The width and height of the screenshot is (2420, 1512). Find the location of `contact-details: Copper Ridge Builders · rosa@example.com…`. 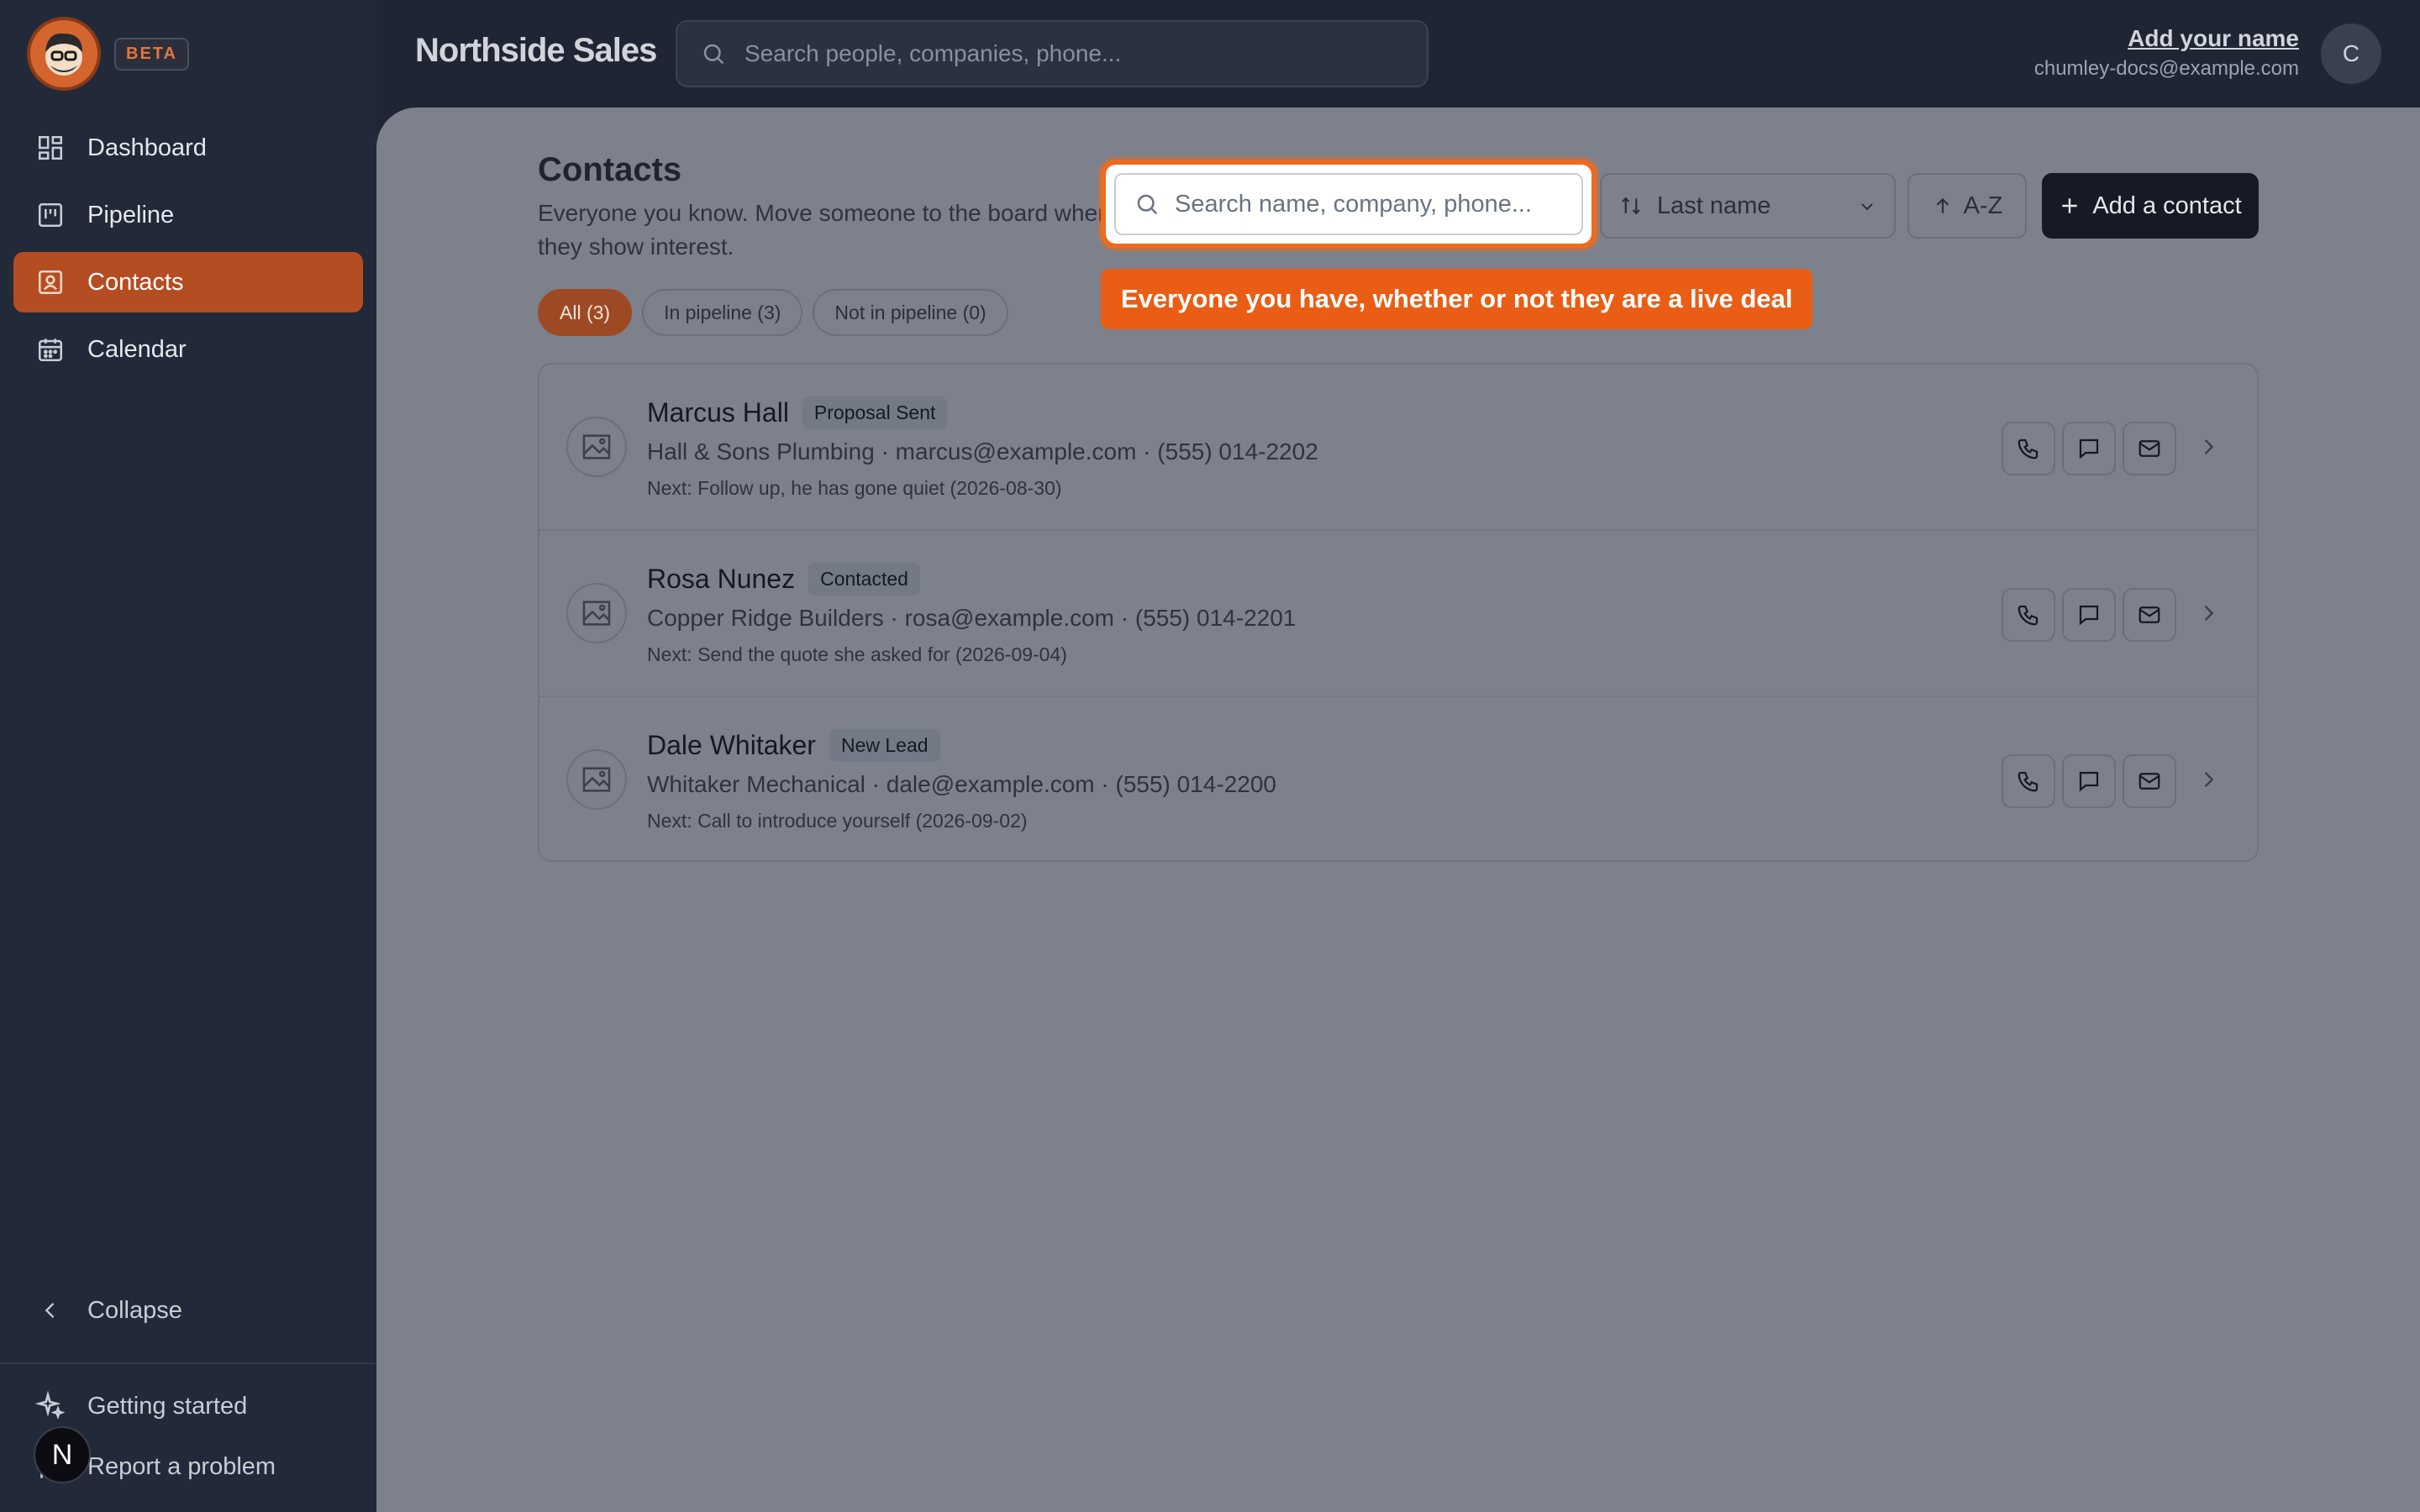

contact-details: Copper Ridge Builders · rosa@example.com… is located at coordinates (972, 618).